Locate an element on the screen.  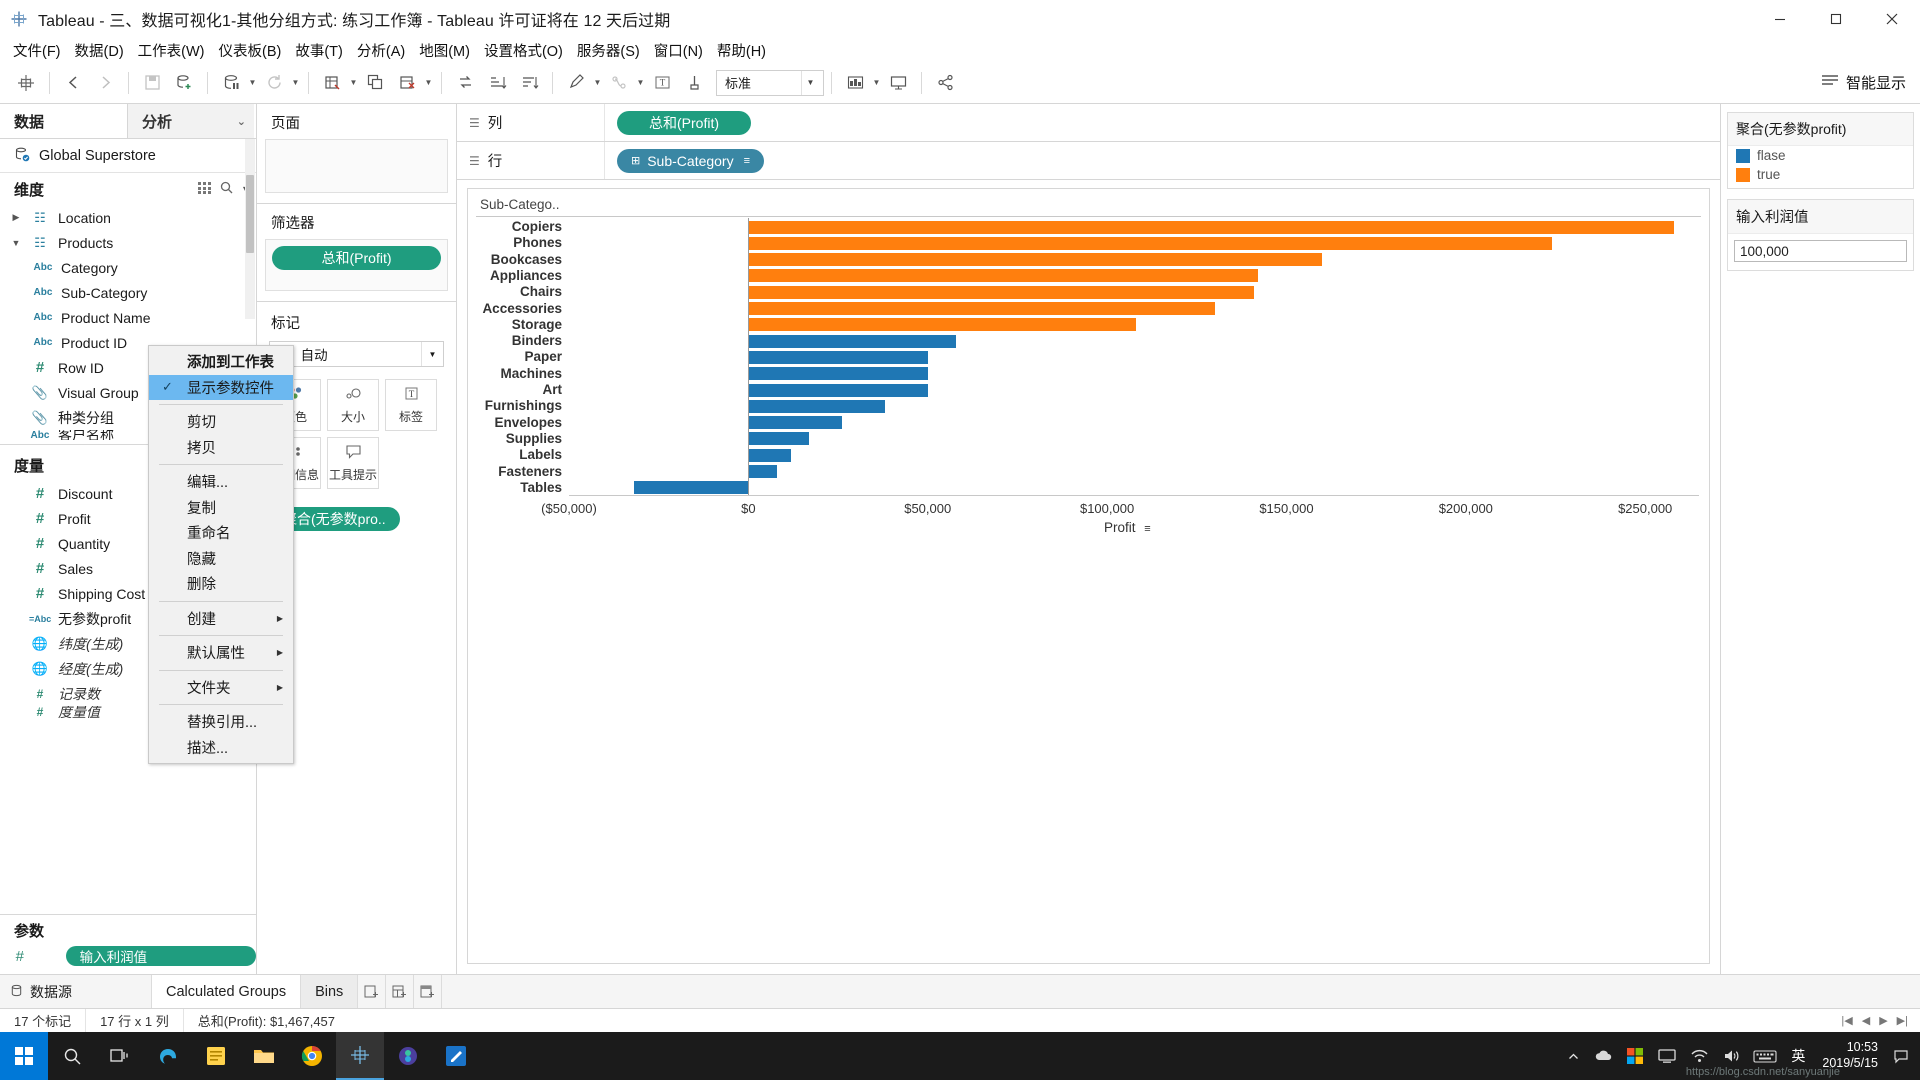
row-label: Accessories is located at coordinates (515, 308).